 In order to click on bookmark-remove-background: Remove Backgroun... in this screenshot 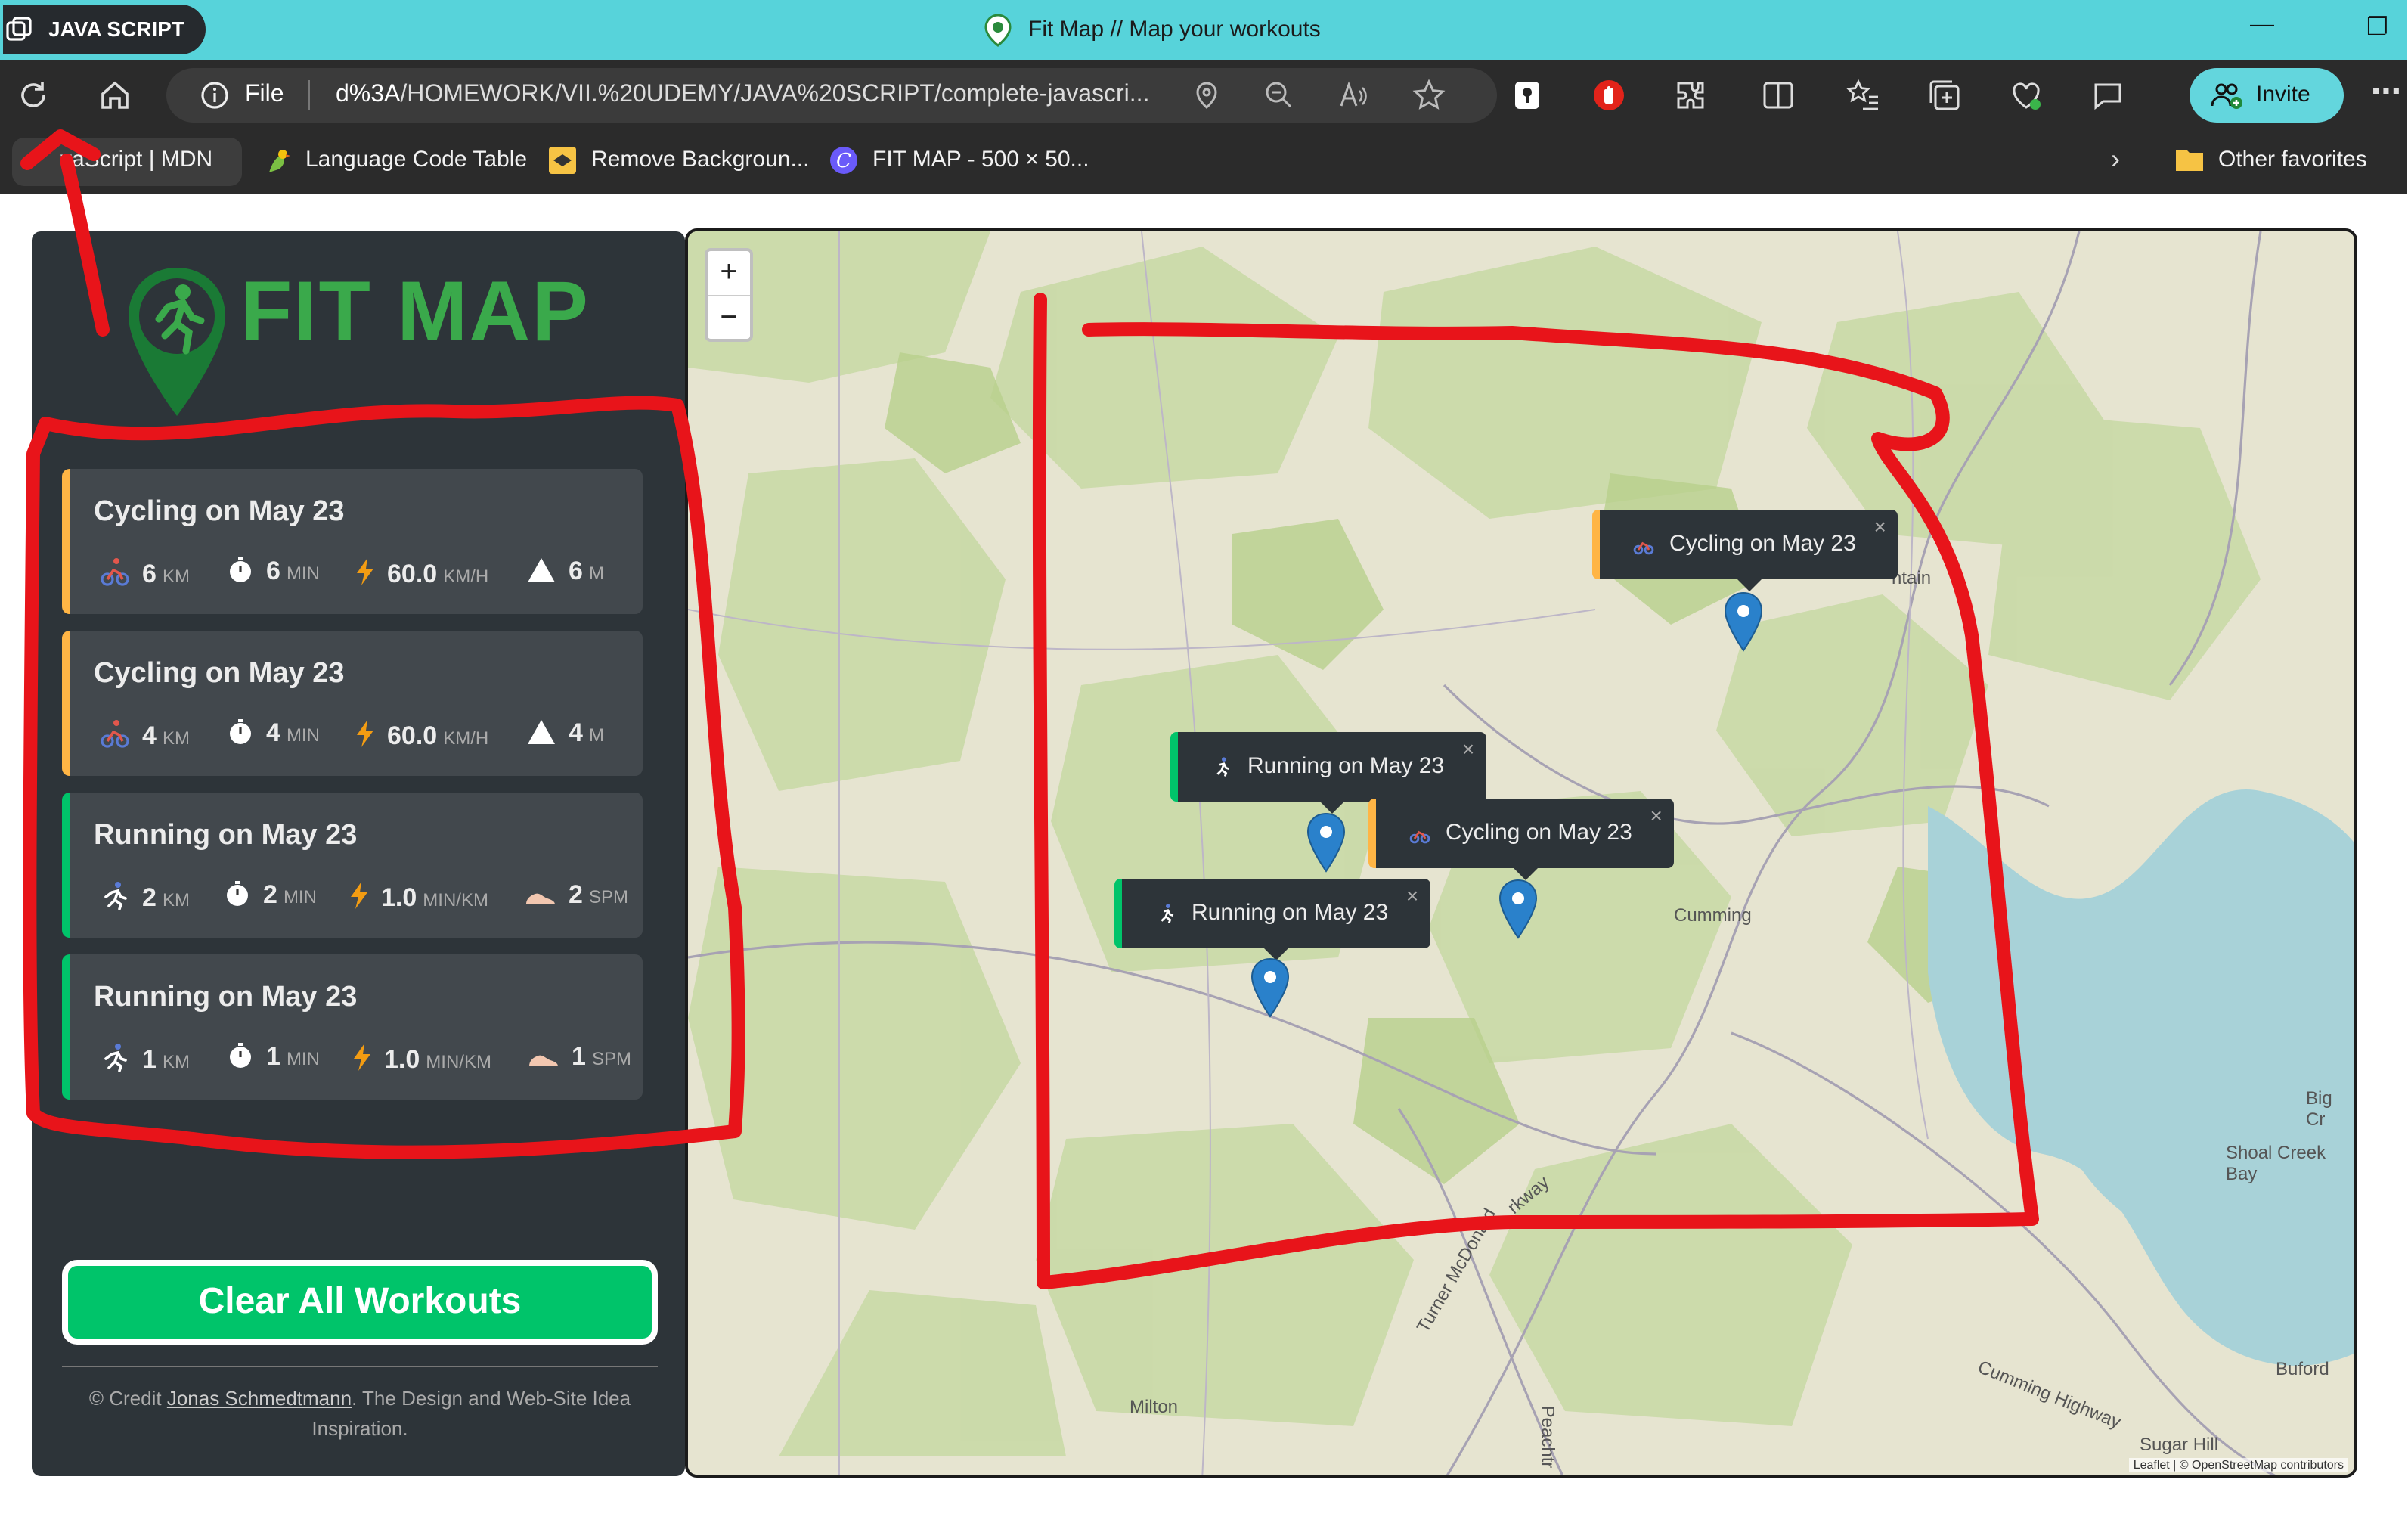, I will do `click(700, 159)`.